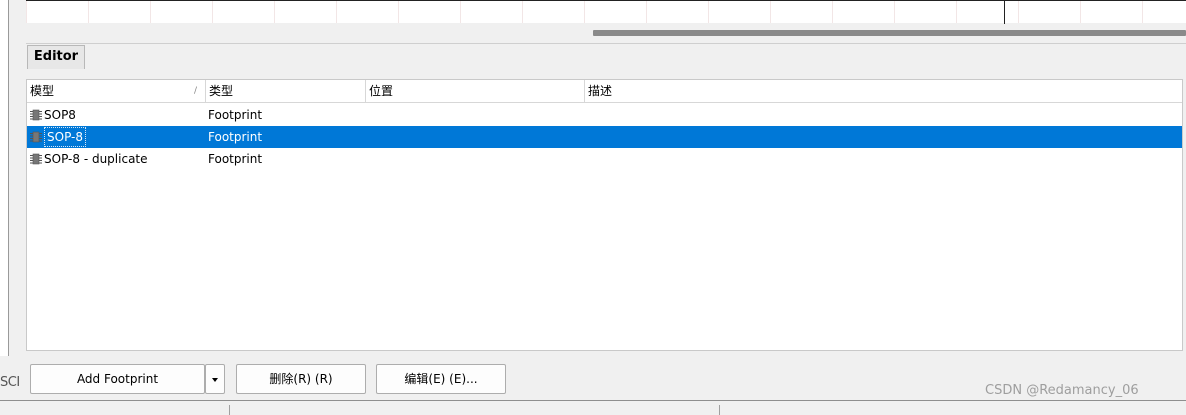  Describe the element at coordinates (42, 91) in the screenshot. I see `column-header-label: 模型` at that location.